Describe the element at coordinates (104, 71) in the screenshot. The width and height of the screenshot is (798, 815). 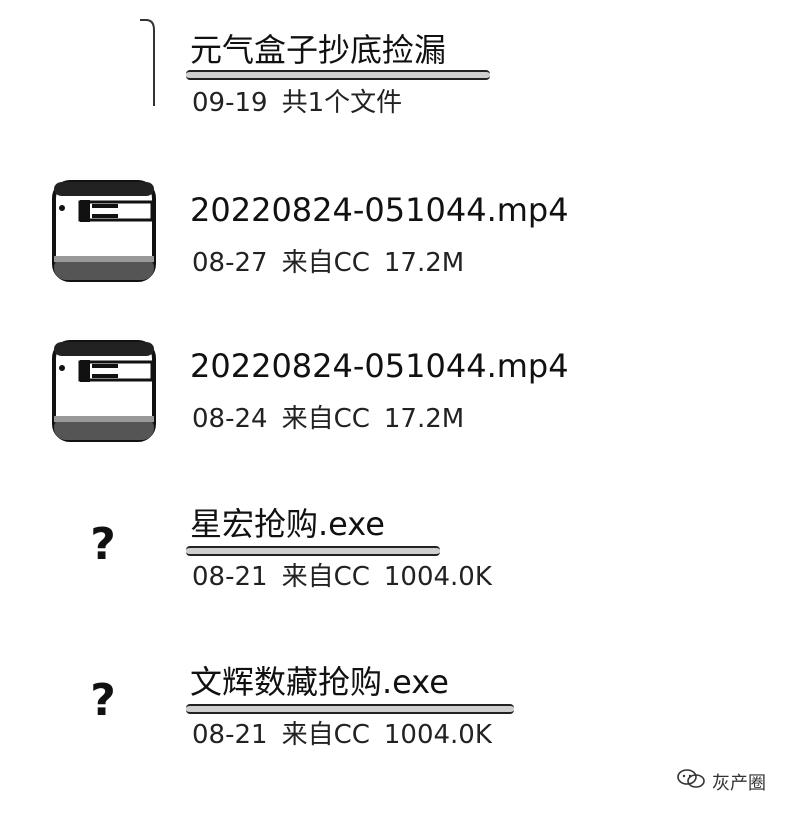
I see `folder-icon` at that location.